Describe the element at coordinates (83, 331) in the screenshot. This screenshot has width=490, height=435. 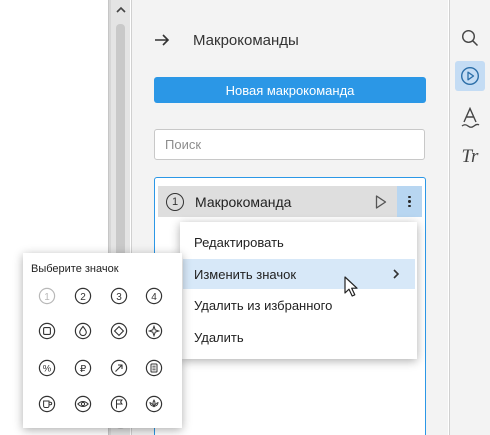
I see `drop-icon` at that location.